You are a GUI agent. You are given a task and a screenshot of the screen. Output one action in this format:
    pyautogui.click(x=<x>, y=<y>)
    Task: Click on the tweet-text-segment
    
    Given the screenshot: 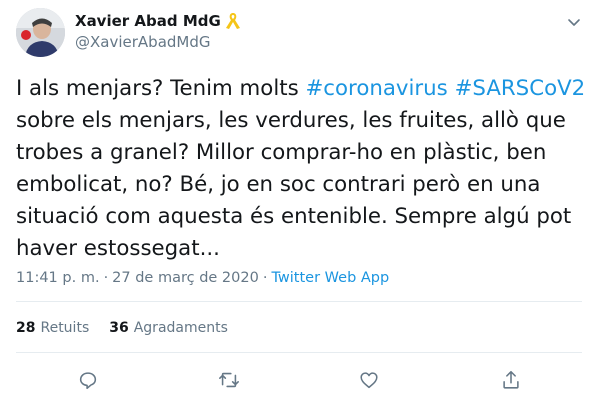 What is the action you would take?
    pyautogui.click(x=451, y=88)
    